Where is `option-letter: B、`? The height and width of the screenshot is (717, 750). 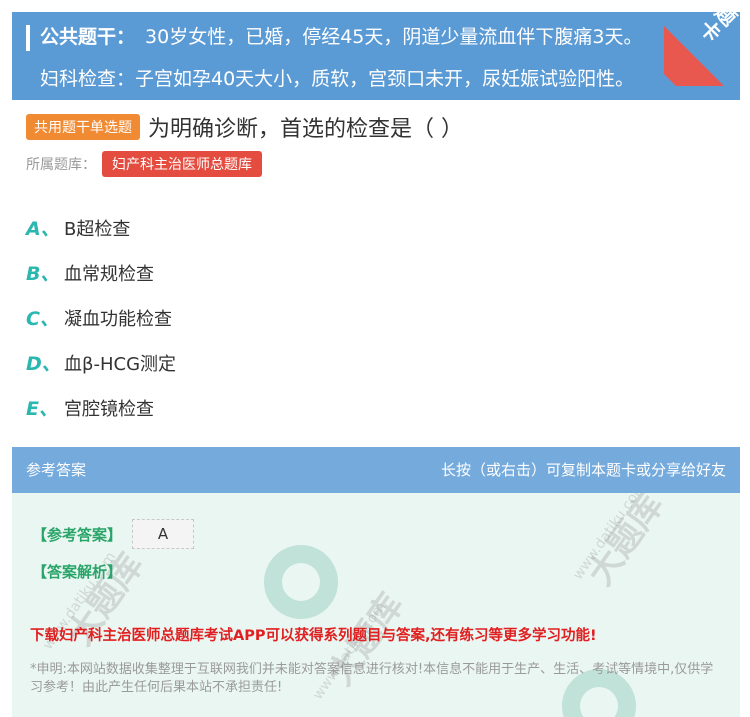 option-letter: B、 is located at coordinates (43, 274).